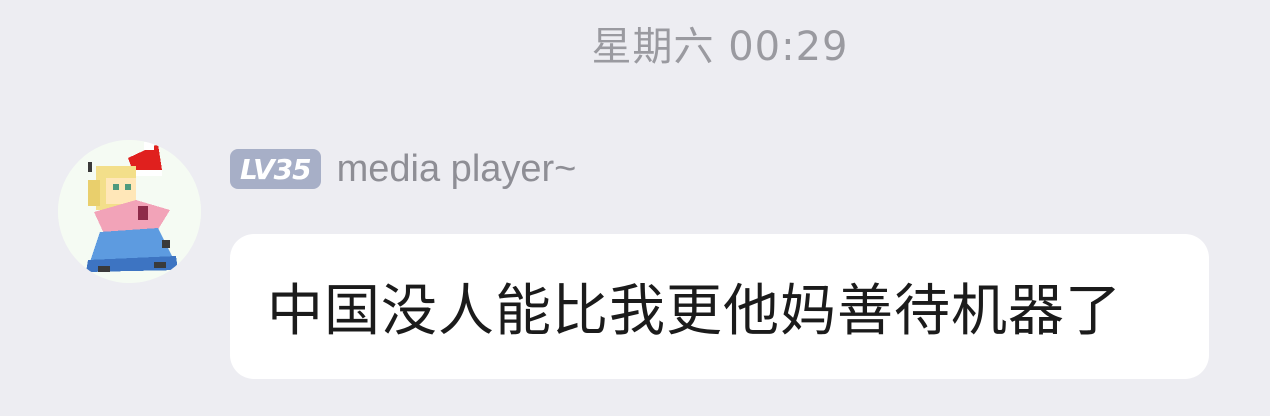  Describe the element at coordinates (694, 311) in the screenshot. I see `message-text: 中国没人能比我更他妈善待机器了` at that location.